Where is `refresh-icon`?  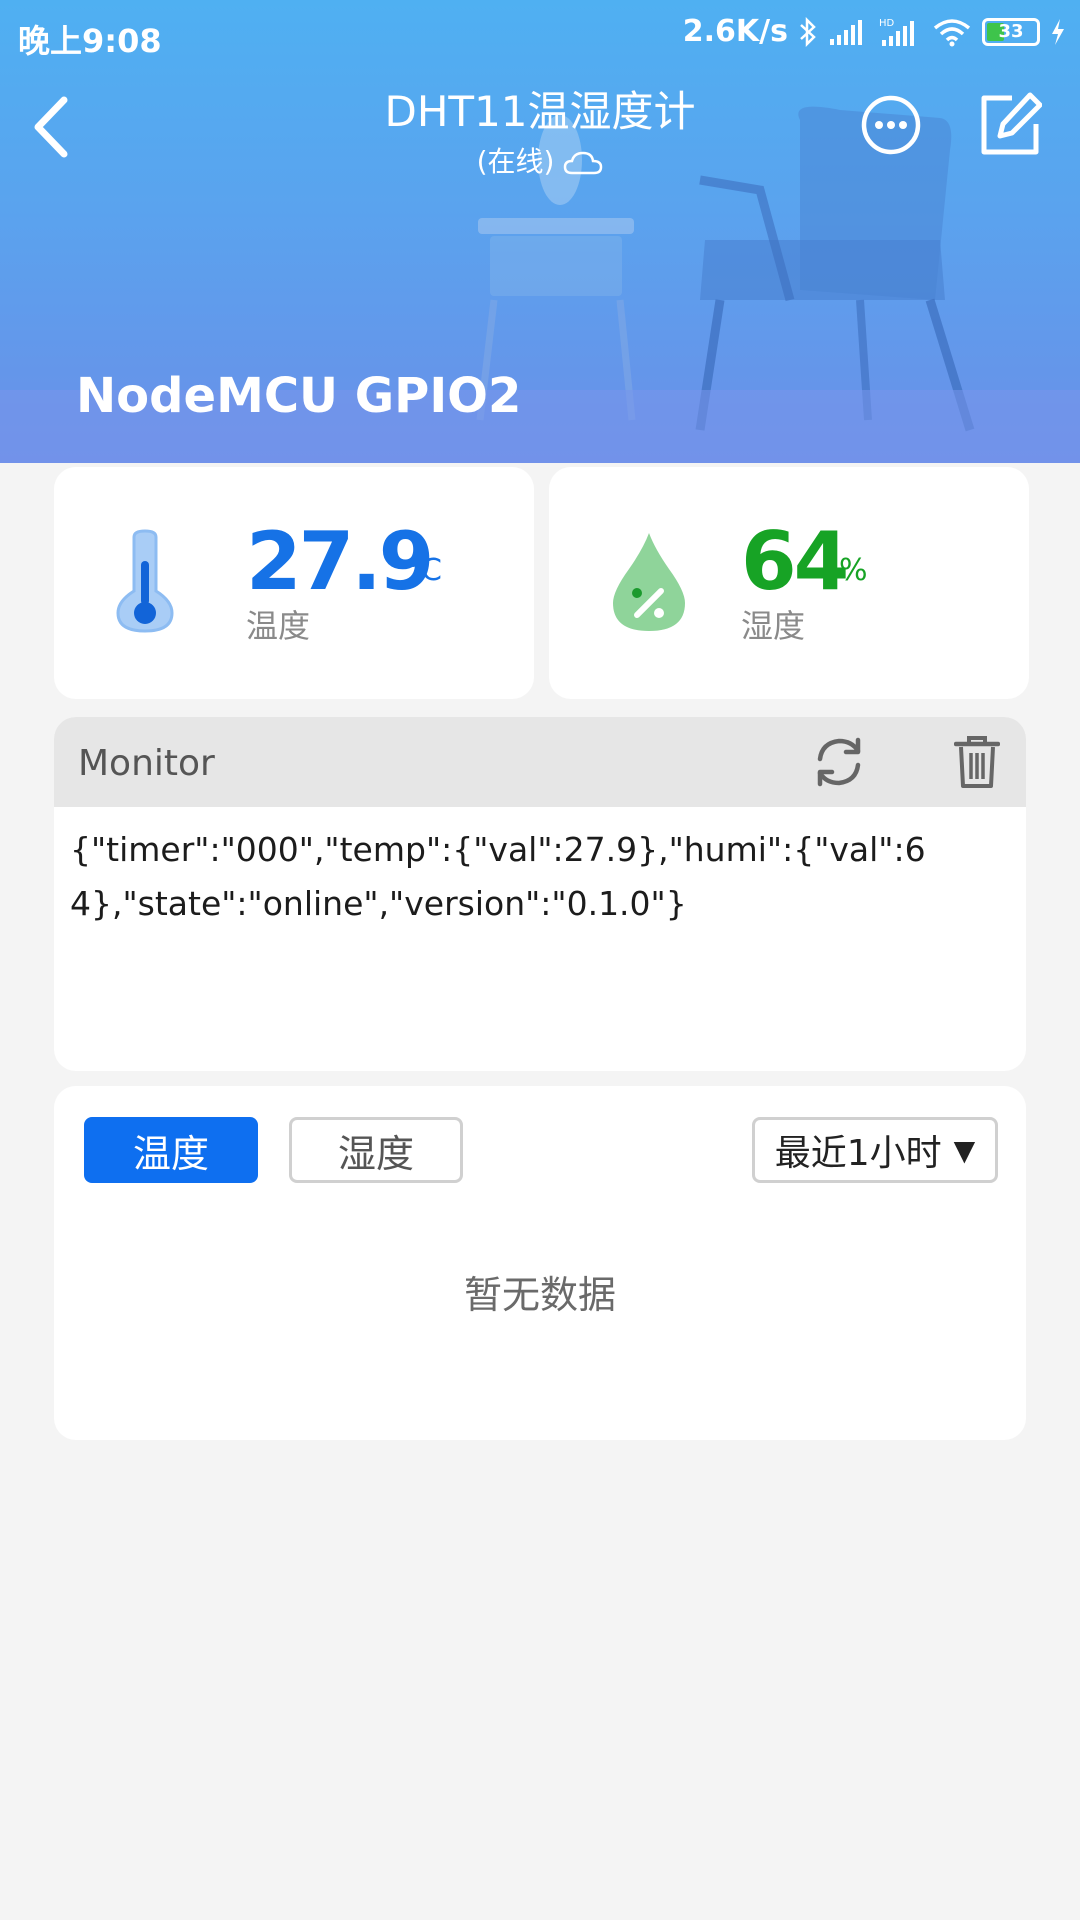 refresh-icon is located at coordinates (839, 762).